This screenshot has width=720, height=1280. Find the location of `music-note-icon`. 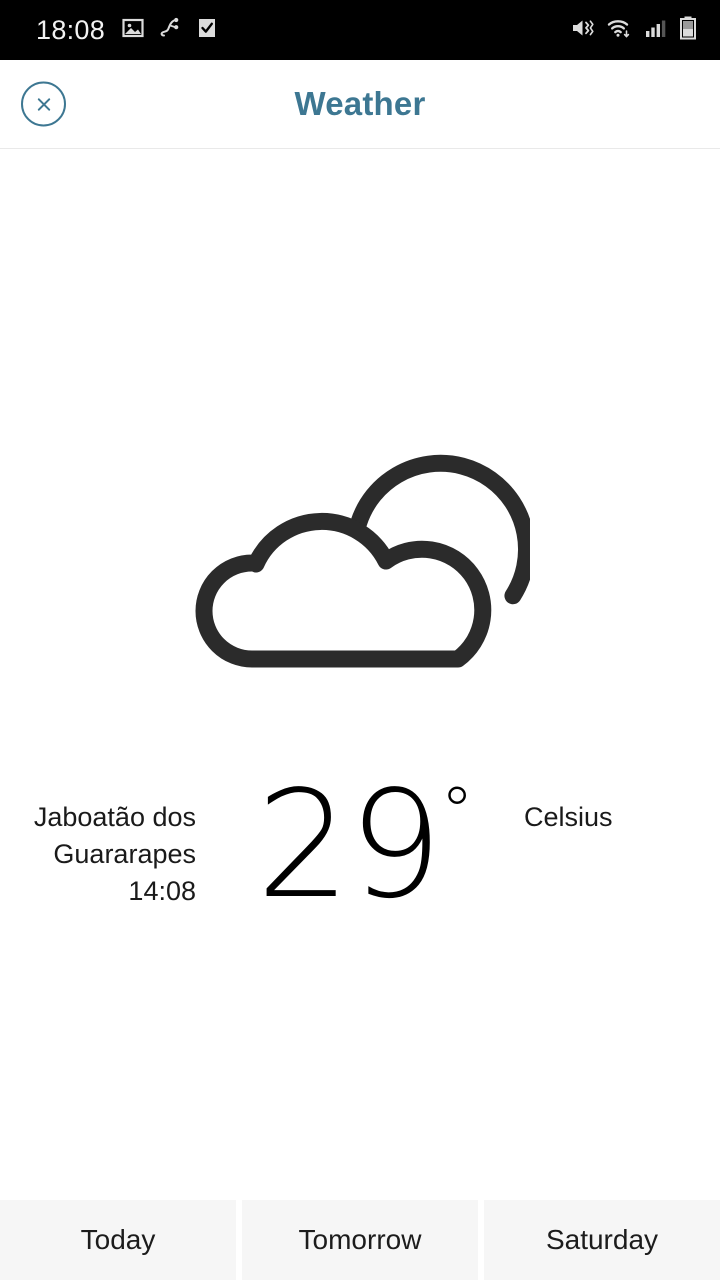

music-note-icon is located at coordinates (170, 30).